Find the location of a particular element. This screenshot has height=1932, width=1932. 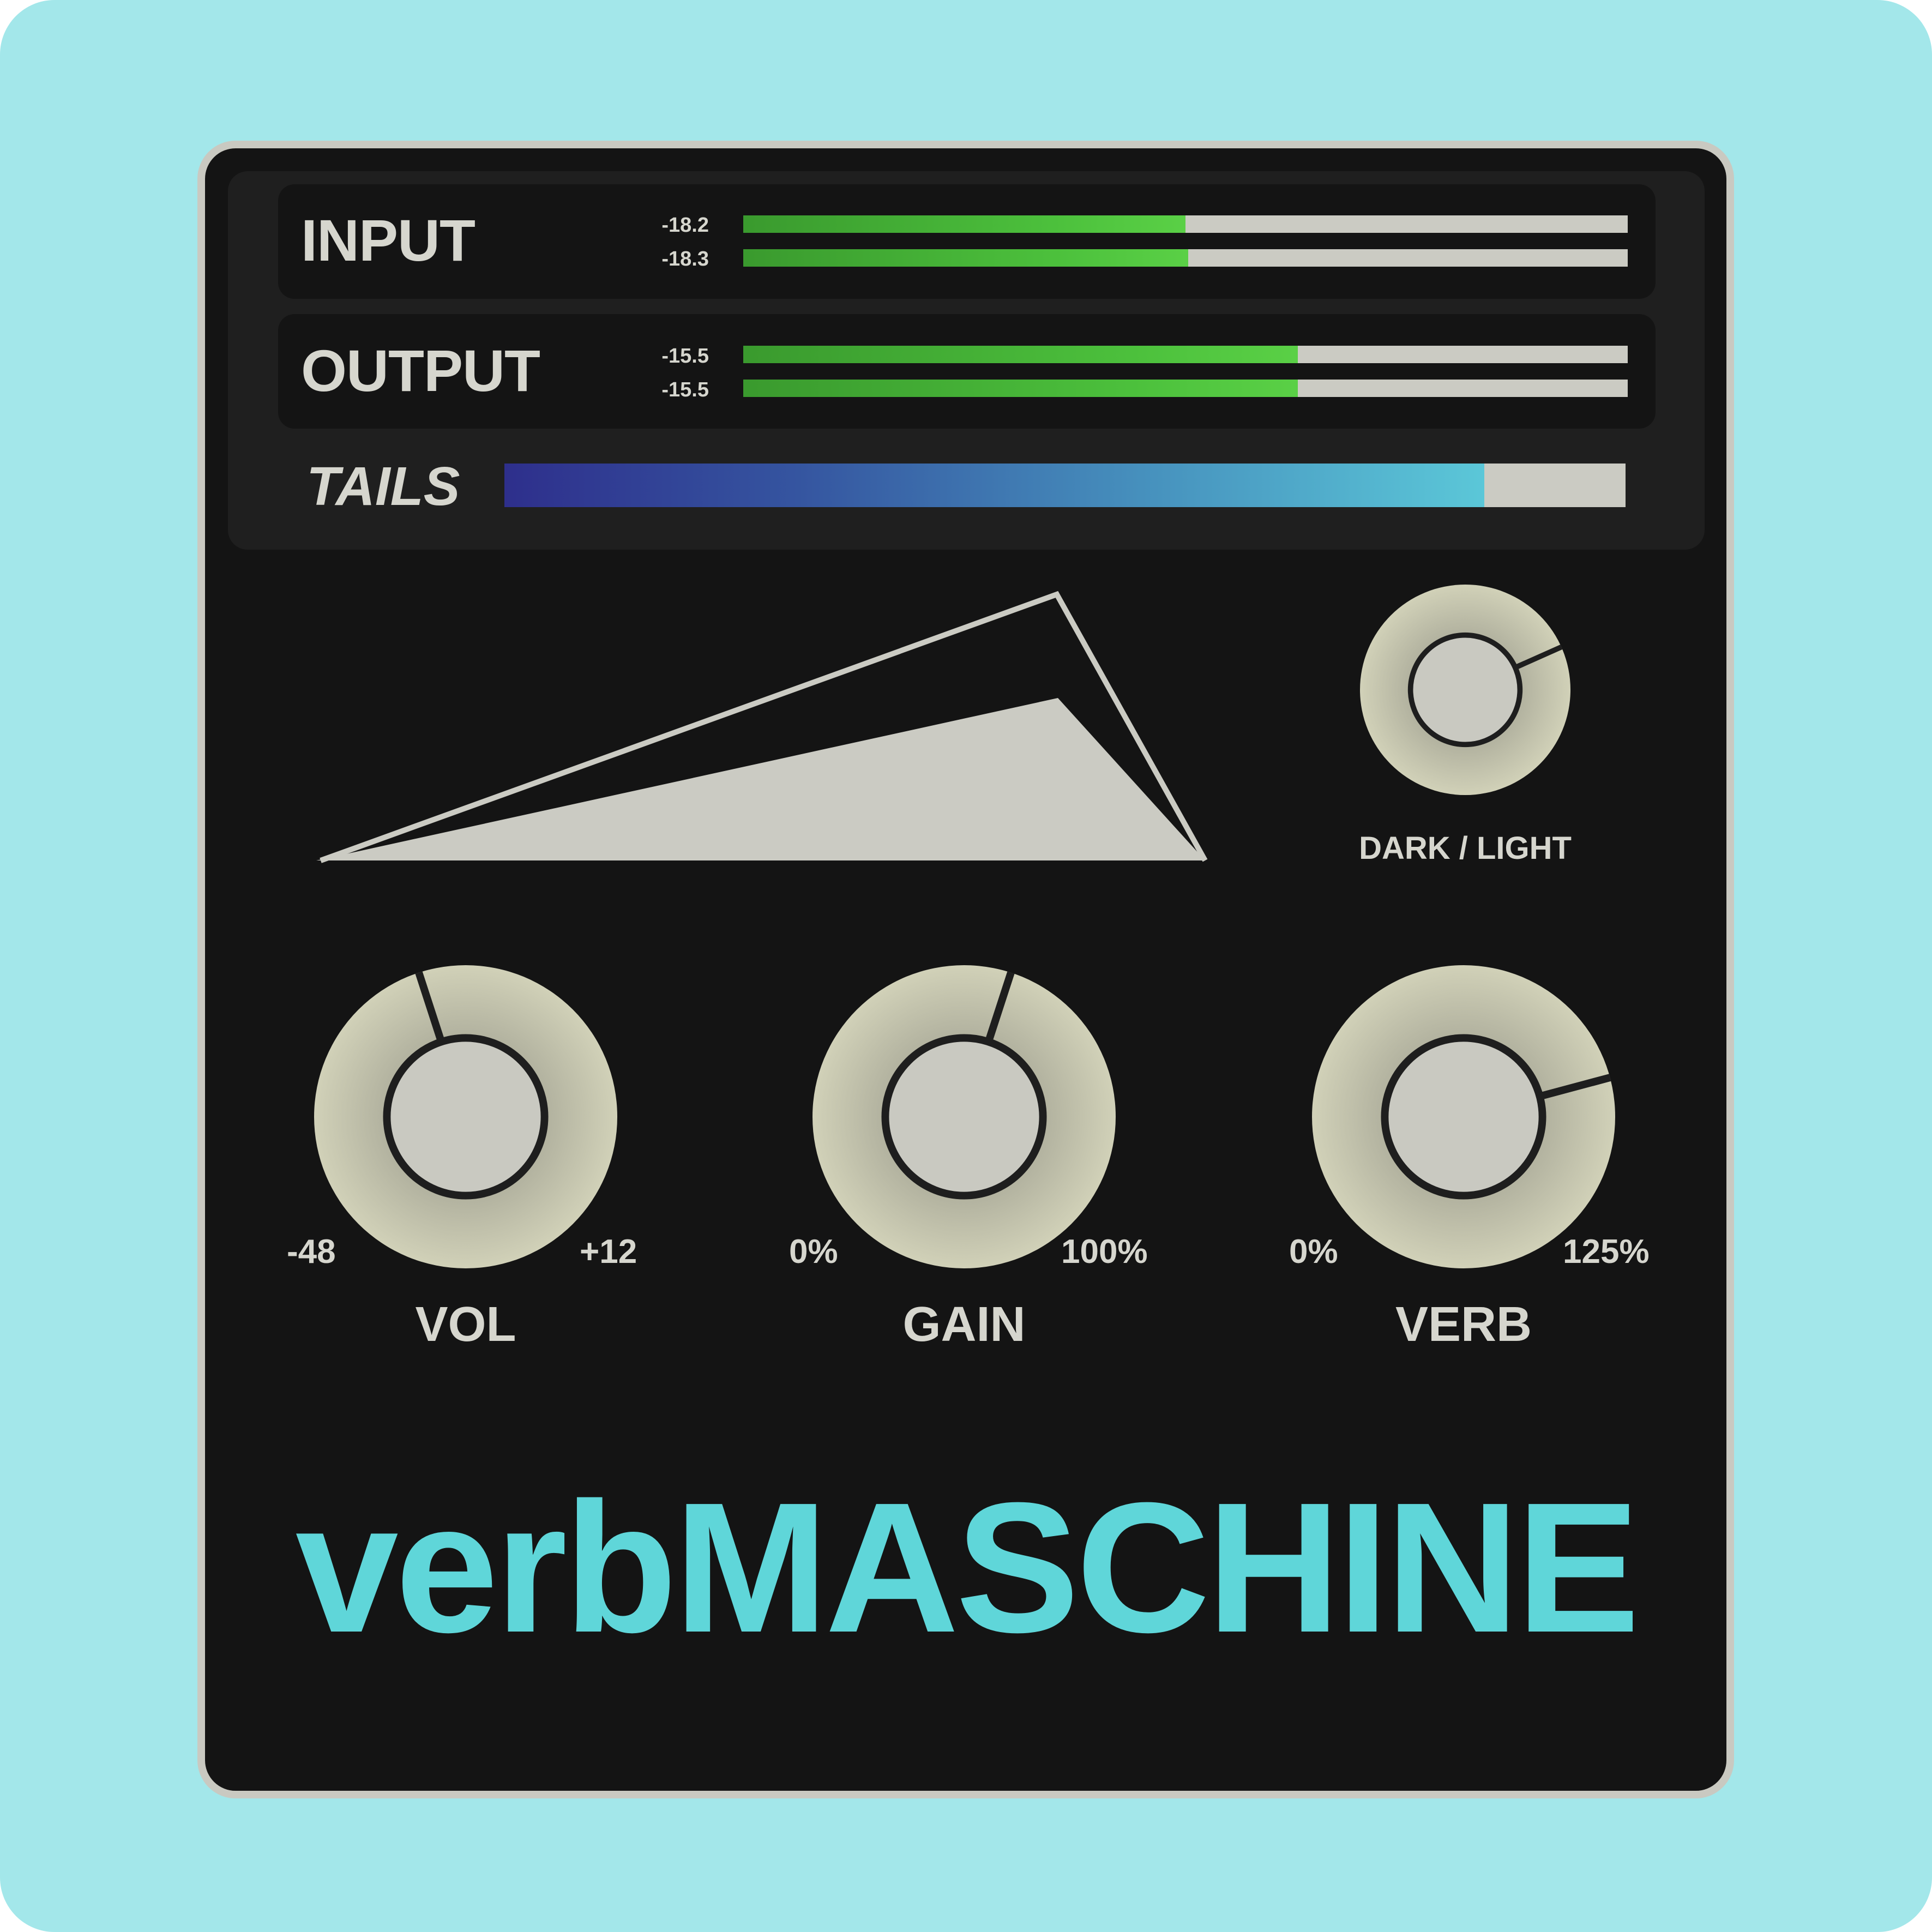

tails-meter-track is located at coordinates (1065, 485).